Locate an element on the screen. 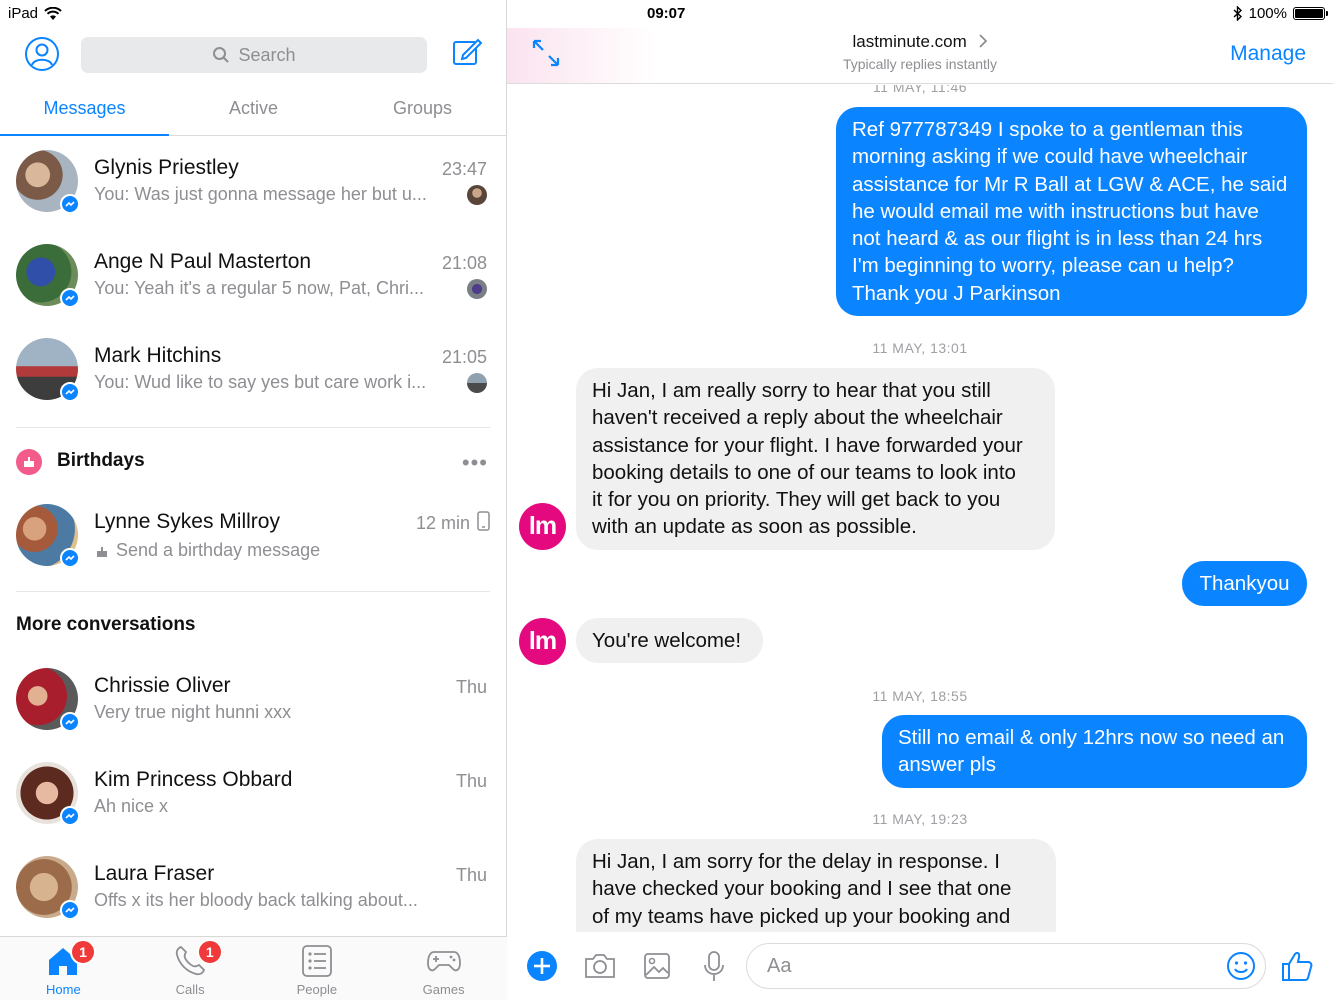 This screenshot has height=1000, width=1333. more-options-button: ••• is located at coordinates (475, 463).